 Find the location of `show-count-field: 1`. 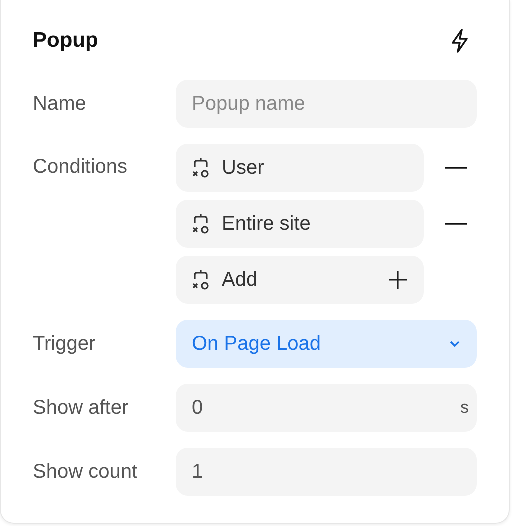

show-count-field: 1 is located at coordinates (326, 472).